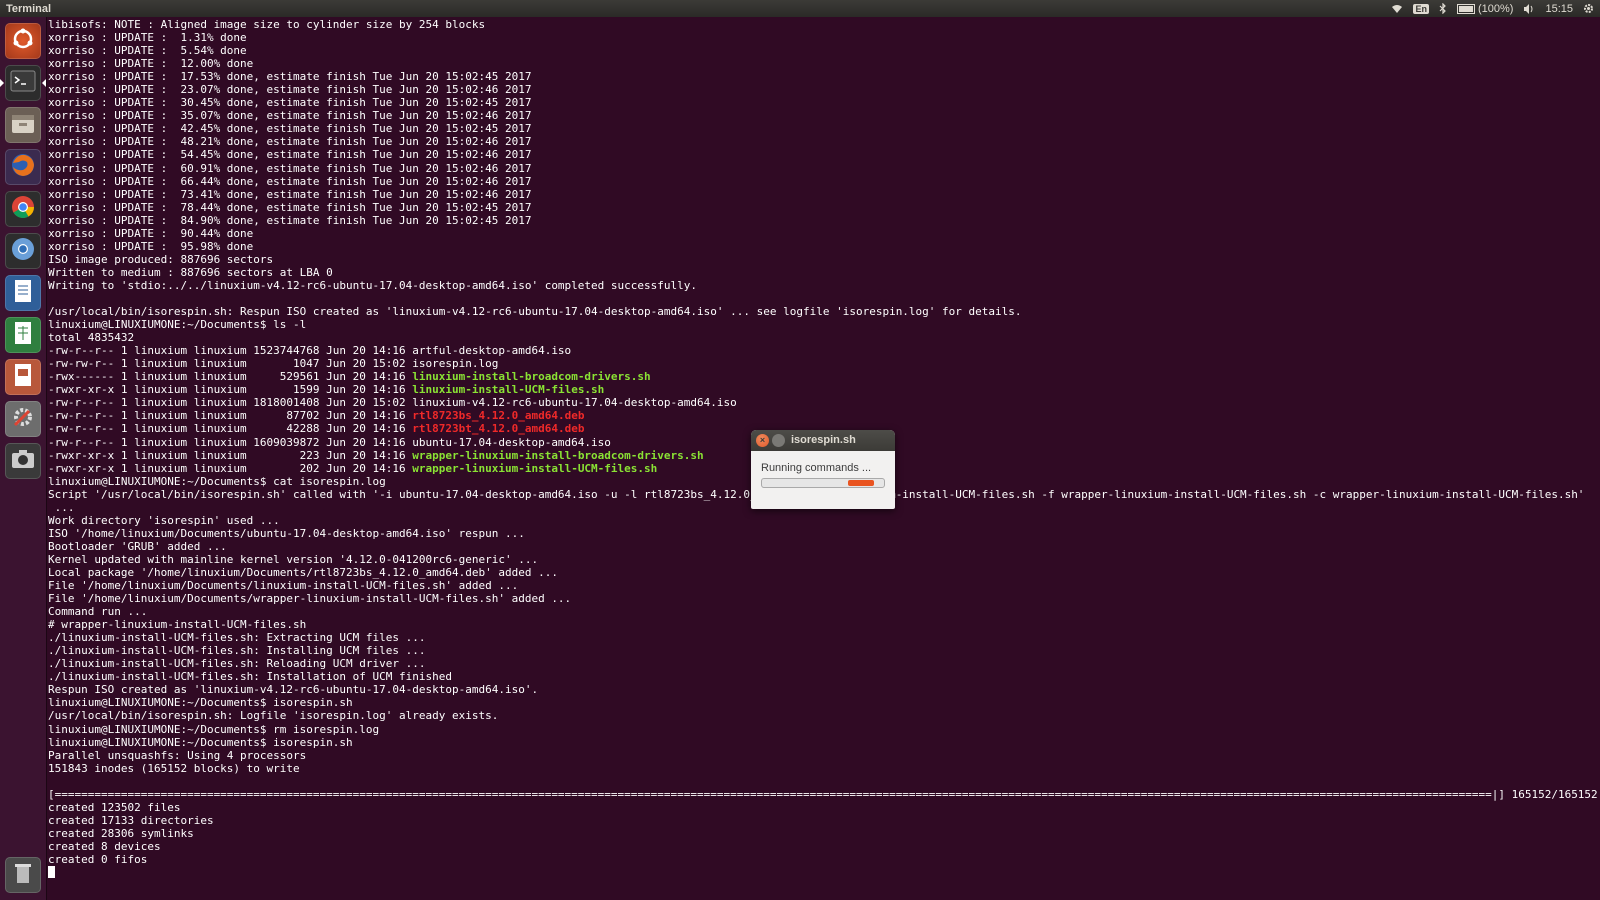 The image size is (1600, 900). What do you see at coordinates (161, 259) in the screenshot?
I see `terminal-line: ISO image produced: 887696 sectors` at bounding box center [161, 259].